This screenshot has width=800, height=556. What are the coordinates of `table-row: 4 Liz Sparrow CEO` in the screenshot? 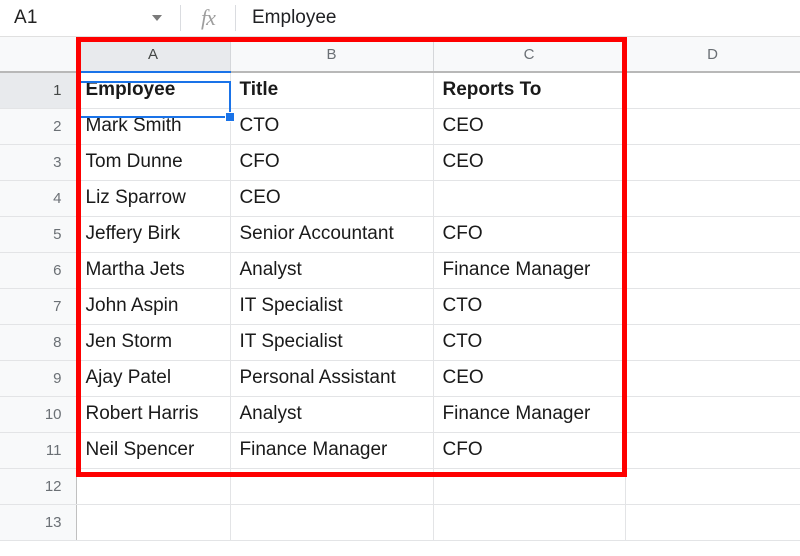 It's located at (400, 198).